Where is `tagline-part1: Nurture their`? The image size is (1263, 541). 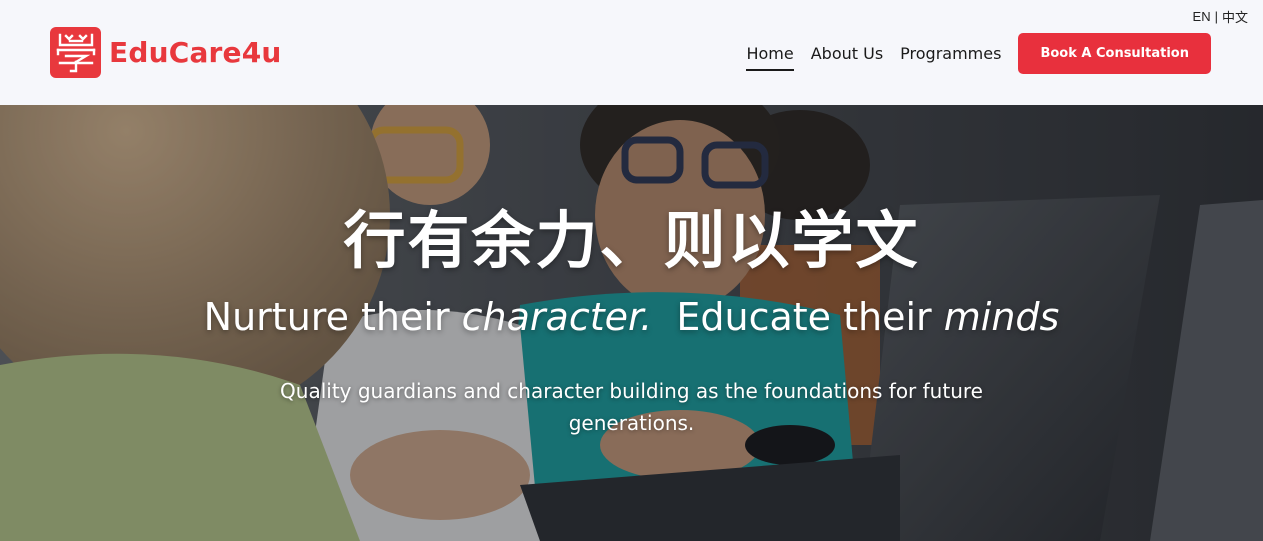
tagline-part1: Nurture their is located at coordinates (332, 317).